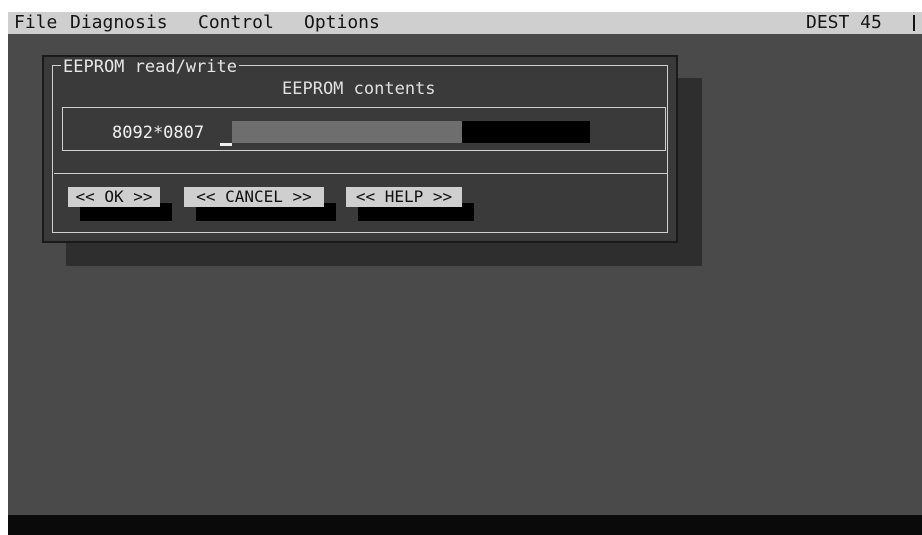 The height and width of the screenshot is (535, 922). What do you see at coordinates (844, 22) in the screenshot?
I see `status-indicator: DEST 45` at bounding box center [844, 22].